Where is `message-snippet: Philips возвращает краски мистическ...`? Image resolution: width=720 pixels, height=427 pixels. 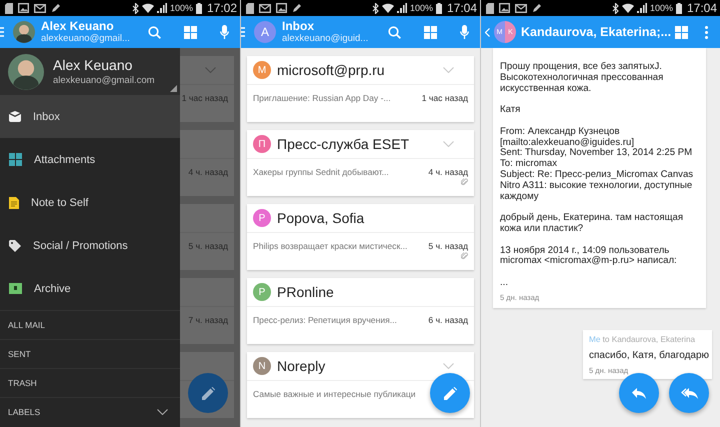
message-snippet: Philips возвращает краски мистическ... is located at coordinates (330, 246).